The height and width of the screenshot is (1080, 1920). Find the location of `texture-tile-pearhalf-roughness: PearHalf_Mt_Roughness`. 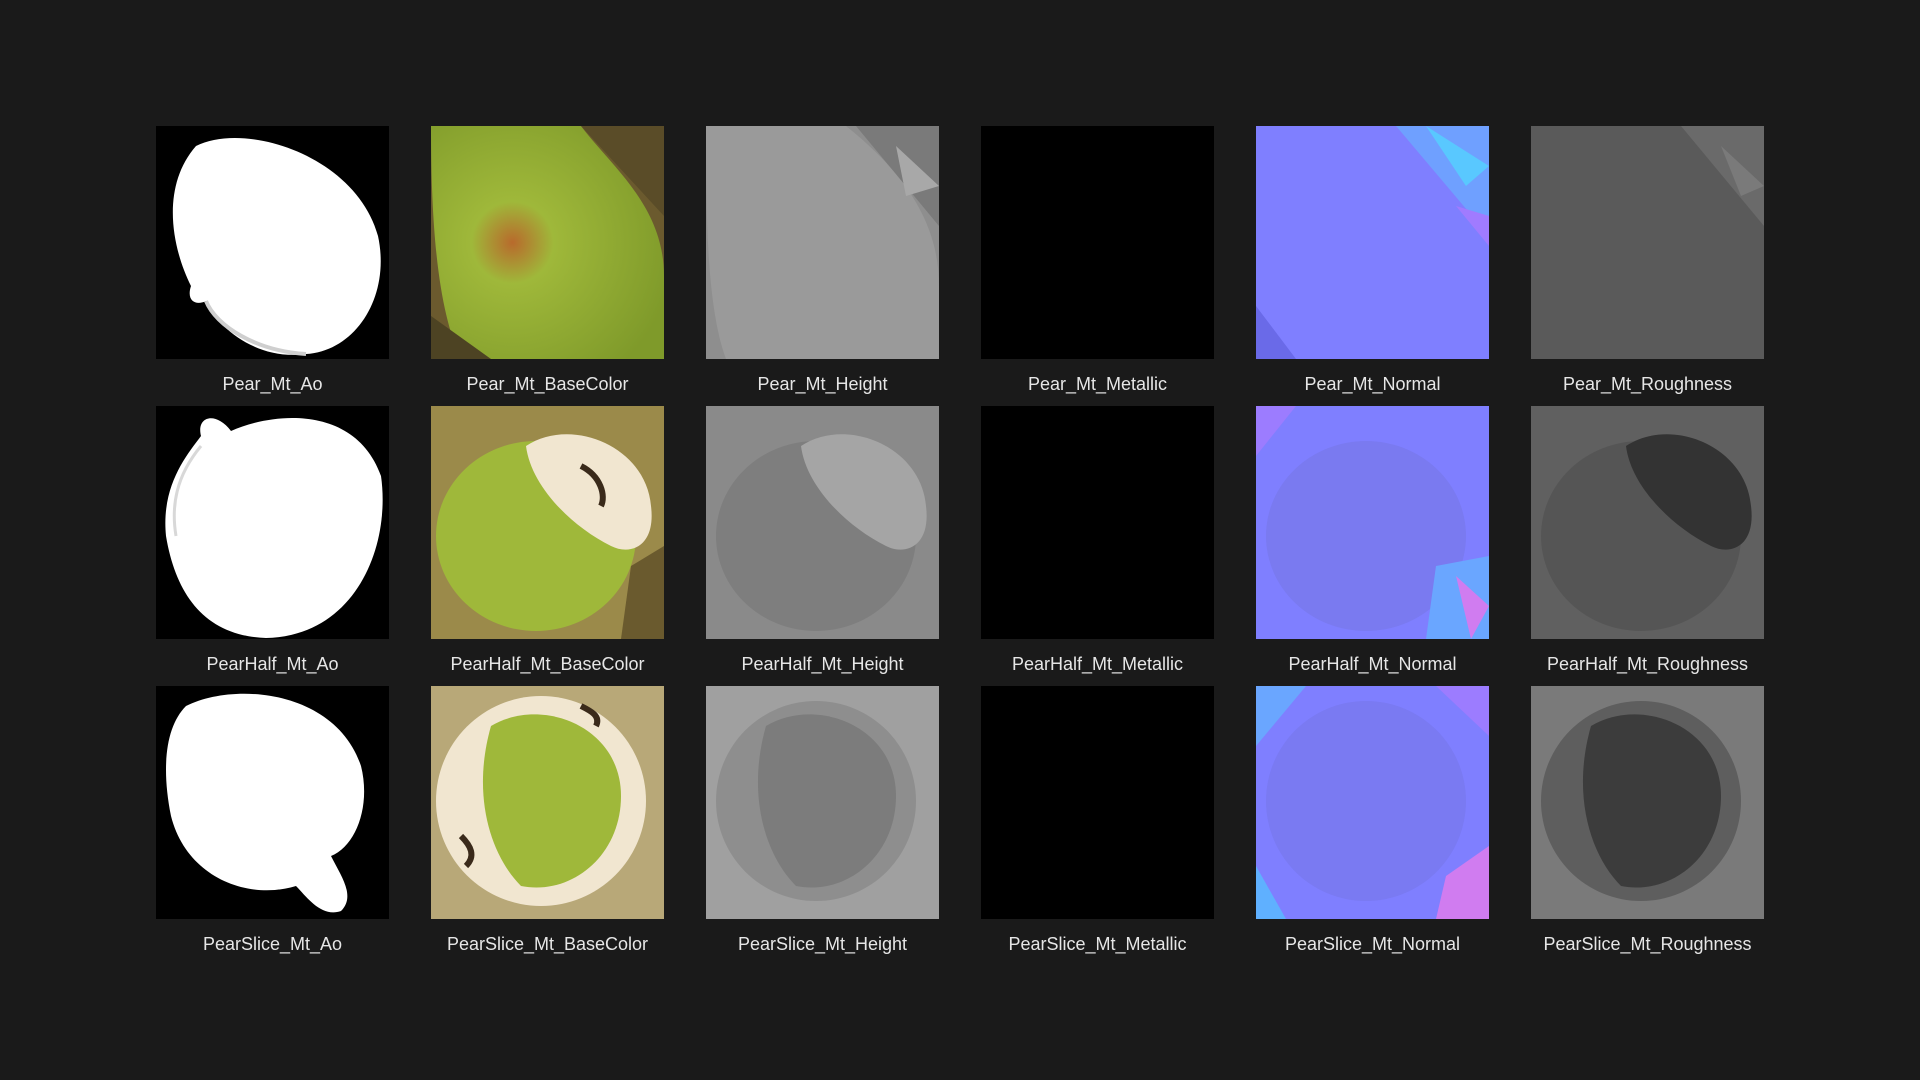

texture-tile-pearhalf-roughness: PearHalf_Mt_Roughness is located at coordinates (1647, 546).